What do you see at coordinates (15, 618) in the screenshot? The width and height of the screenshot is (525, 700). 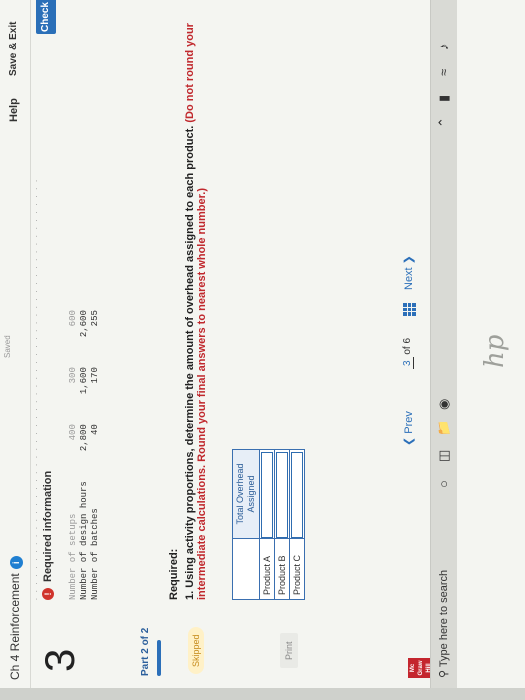 I see `chapter-title: Ch 4 Reinforcementi` at bounding box center [15, 618].